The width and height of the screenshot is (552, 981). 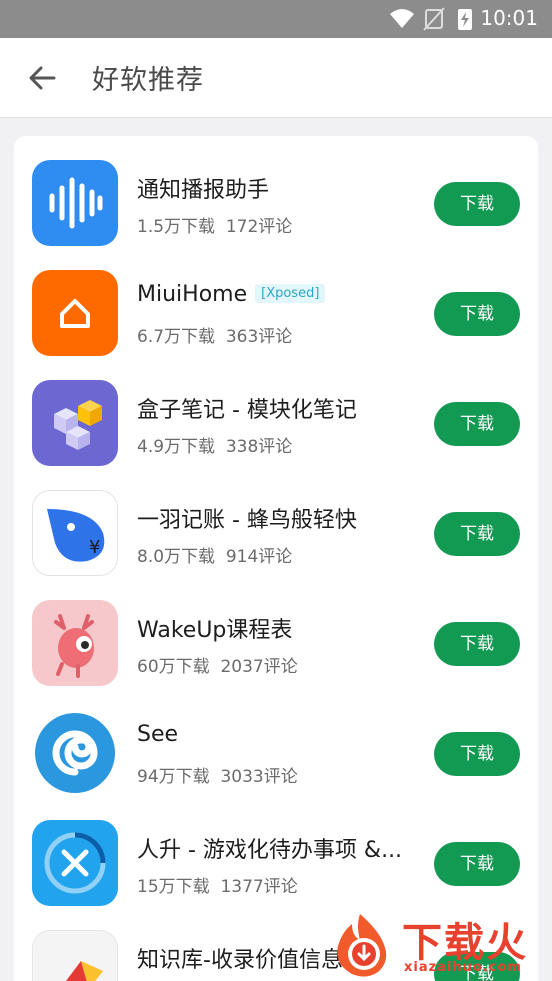 I want to click on app-name: 通知播报助手, so click(x=203, y=190).